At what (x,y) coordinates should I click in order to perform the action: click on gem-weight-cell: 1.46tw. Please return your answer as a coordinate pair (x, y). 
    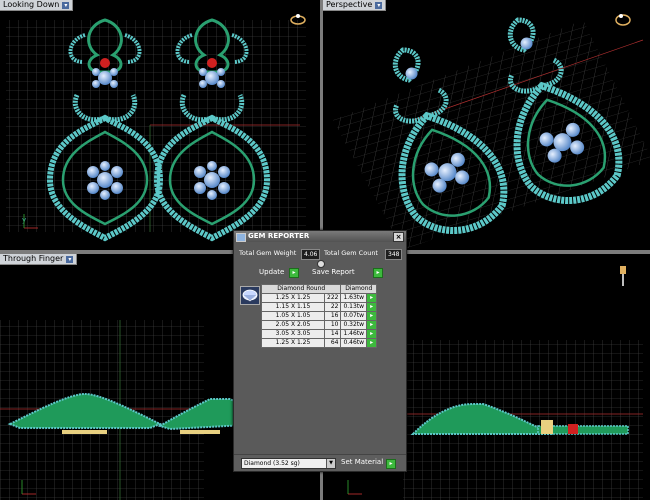
    Looking at the image, I should click on (354, 334).